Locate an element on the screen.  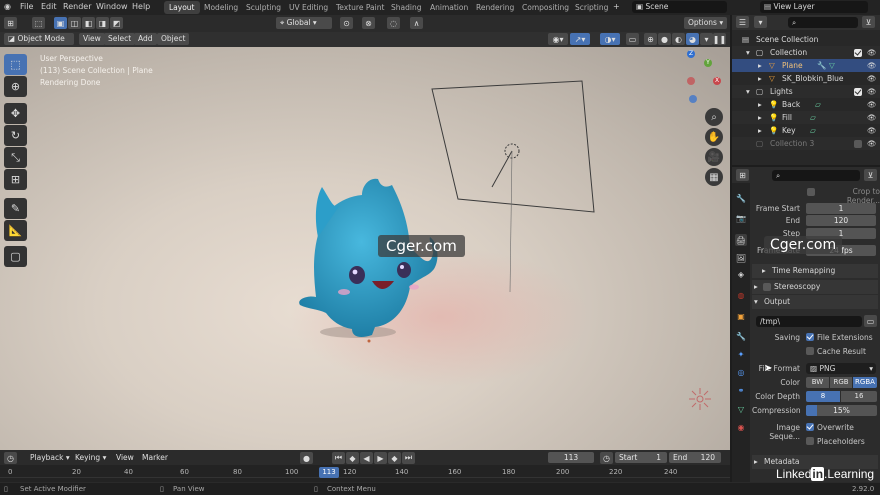
pan-hand-icon: ✋ is located at coordinates (714, 137).